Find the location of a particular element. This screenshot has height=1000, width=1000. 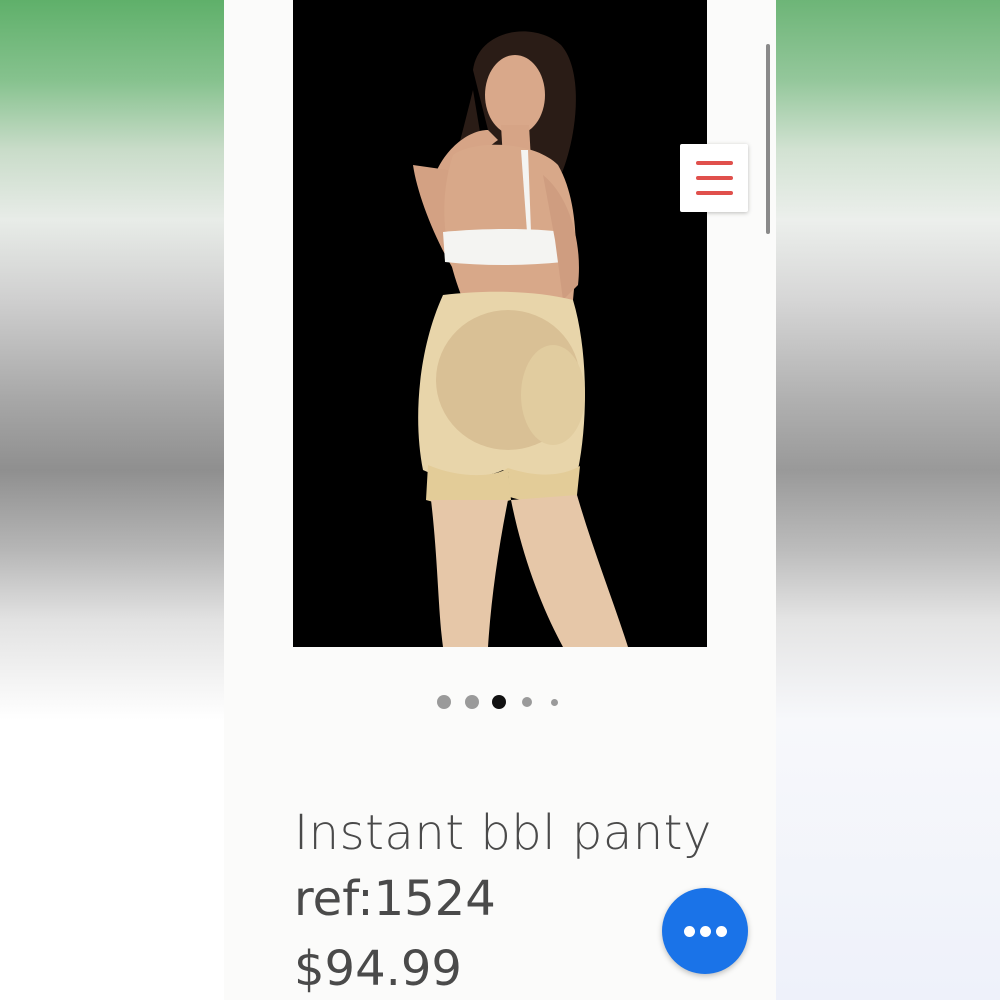

scrollbar is located at coordinates (768, 139).